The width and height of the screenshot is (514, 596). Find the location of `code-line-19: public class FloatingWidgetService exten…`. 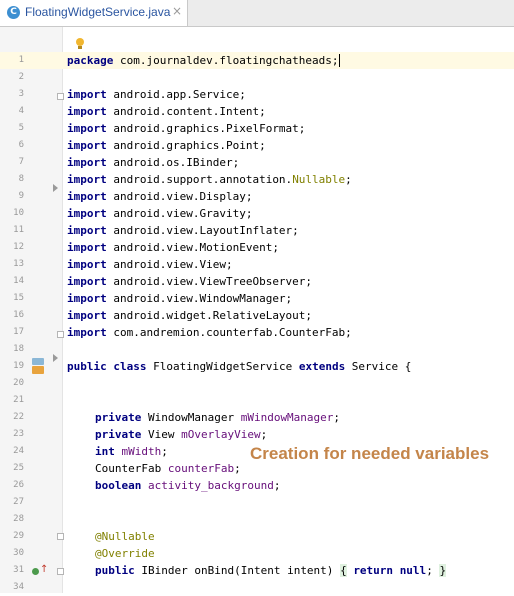

code-line-19: public class FloatingWidgetService exten… is located at coordinates (239, 366).